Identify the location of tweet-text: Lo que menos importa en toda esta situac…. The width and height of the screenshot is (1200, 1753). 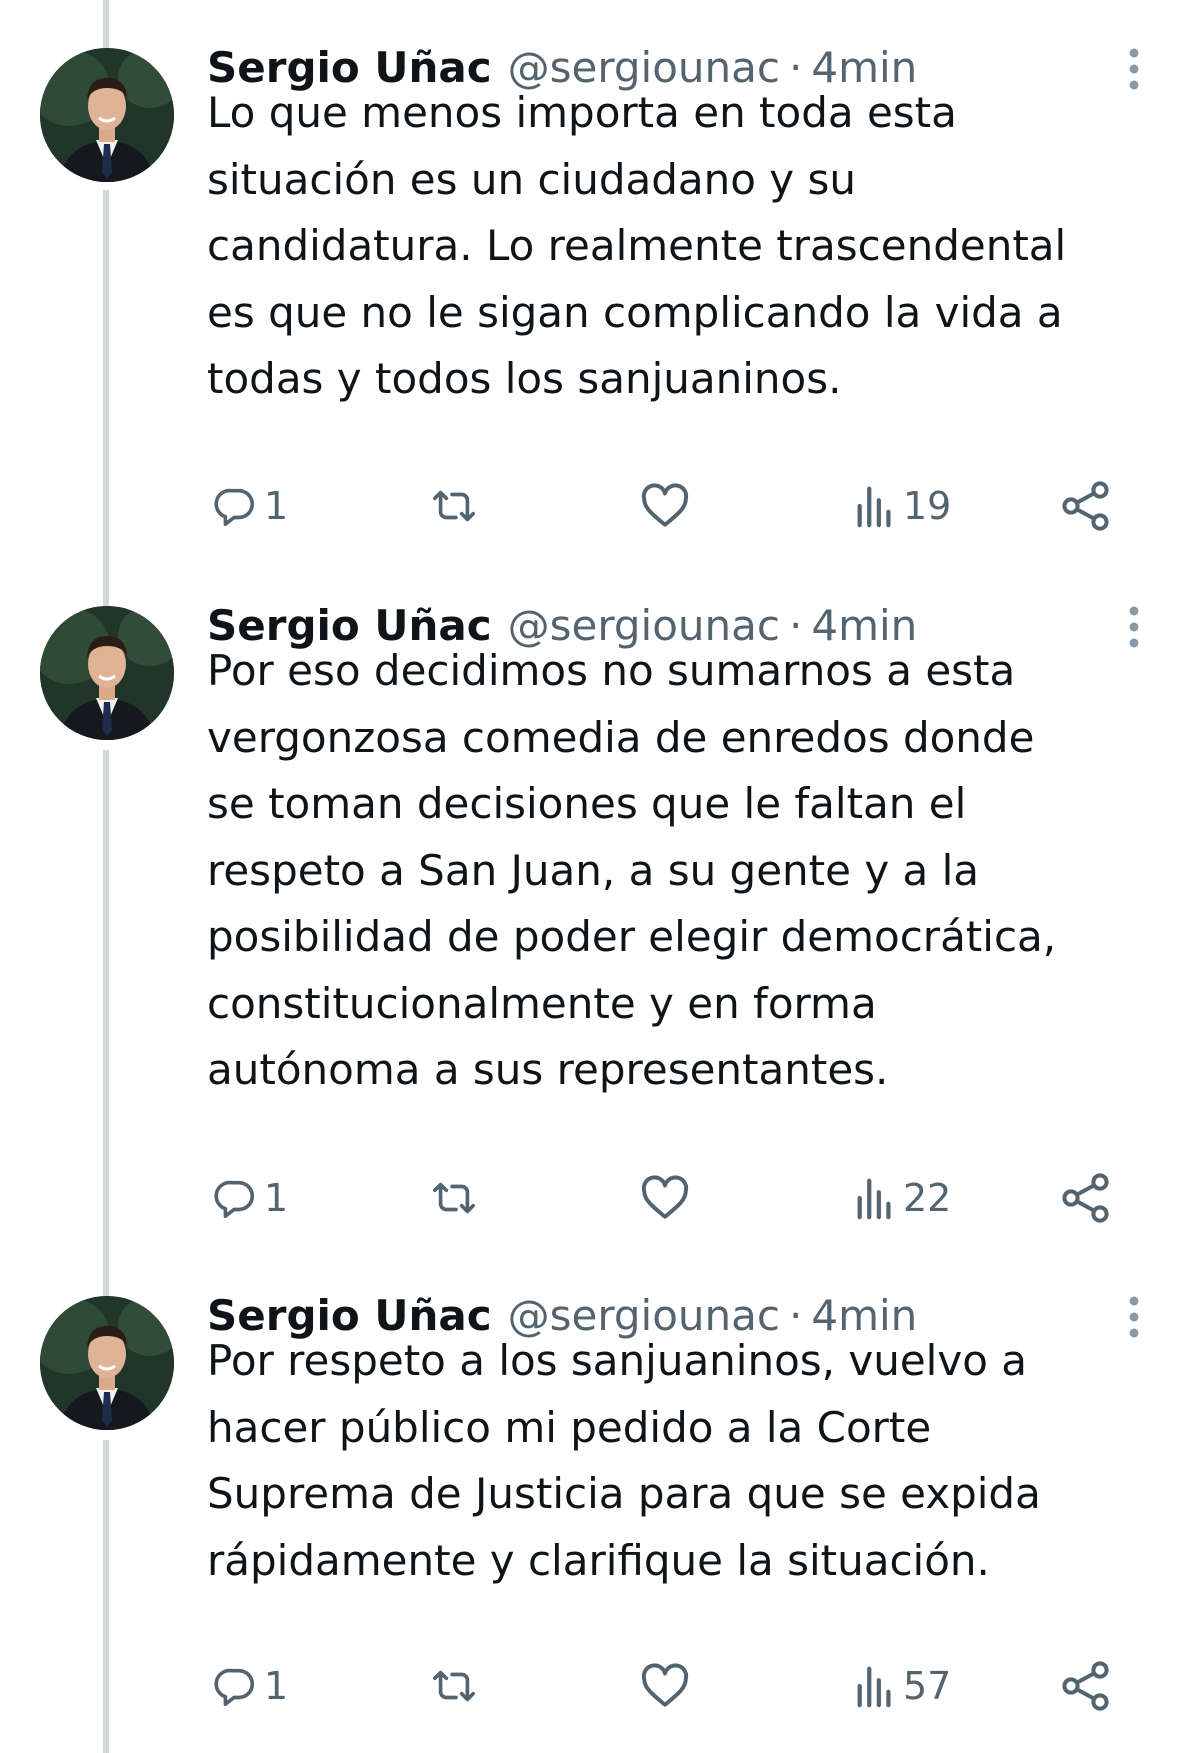
(637, 245).